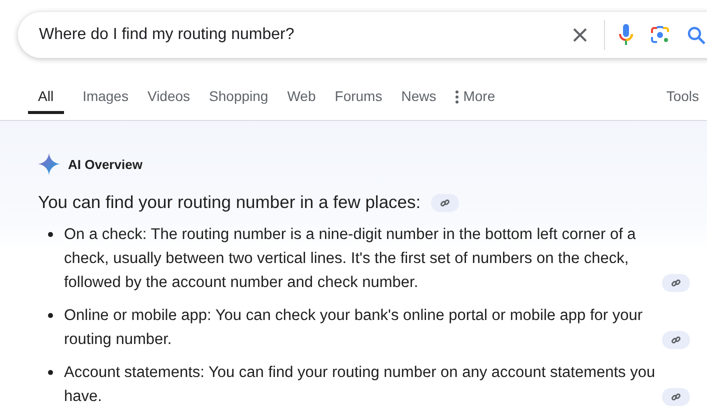 This screenshot has height=408, width=707. I want to click on overview-title: AI Overview, so click(105, 164).